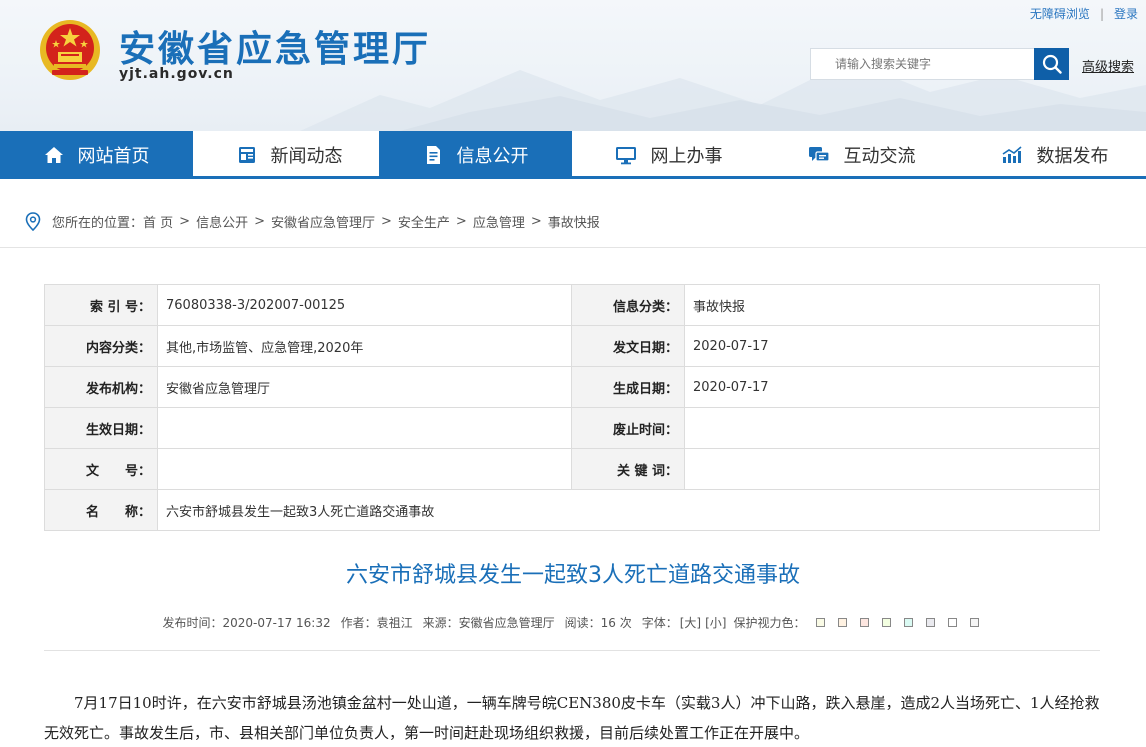 This screenshot has height=747, width=1146. I want to click on meta-label-gen-date: 生成日期：, so click(628, 387).